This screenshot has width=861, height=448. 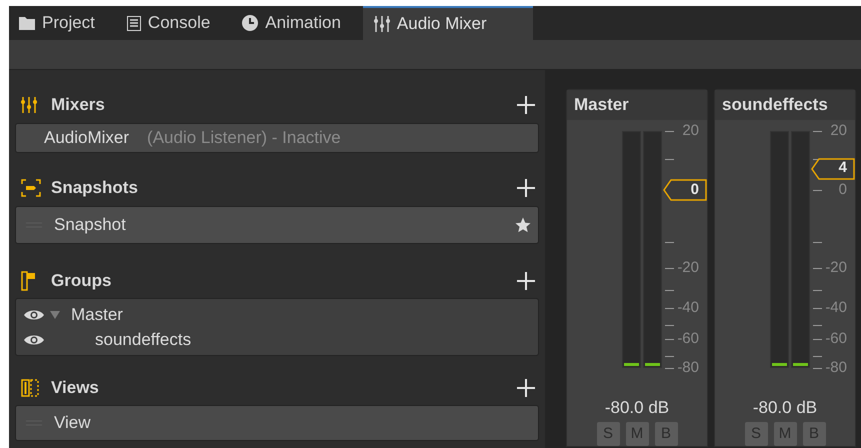 I want to click on mixer-row: AudioMixer (Audio Listener) - Inactive, so click(x=277, y=138).